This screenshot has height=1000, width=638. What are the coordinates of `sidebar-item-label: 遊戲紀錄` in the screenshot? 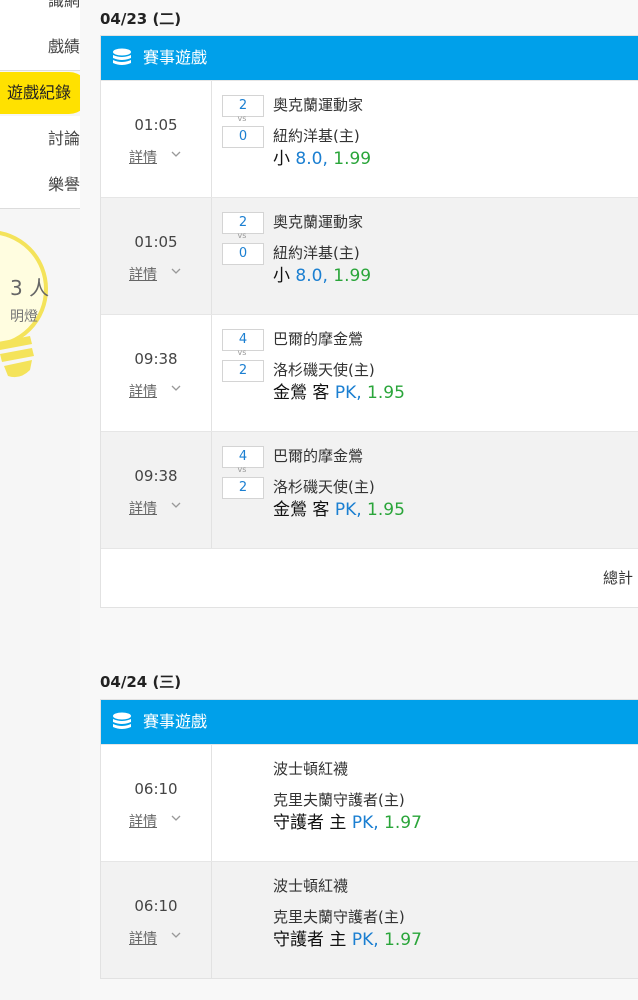 It's located at (38, 92).